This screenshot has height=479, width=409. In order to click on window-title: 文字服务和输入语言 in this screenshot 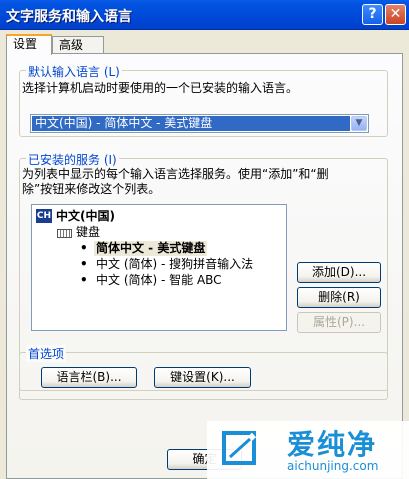, I will do `click(69, 17)`.